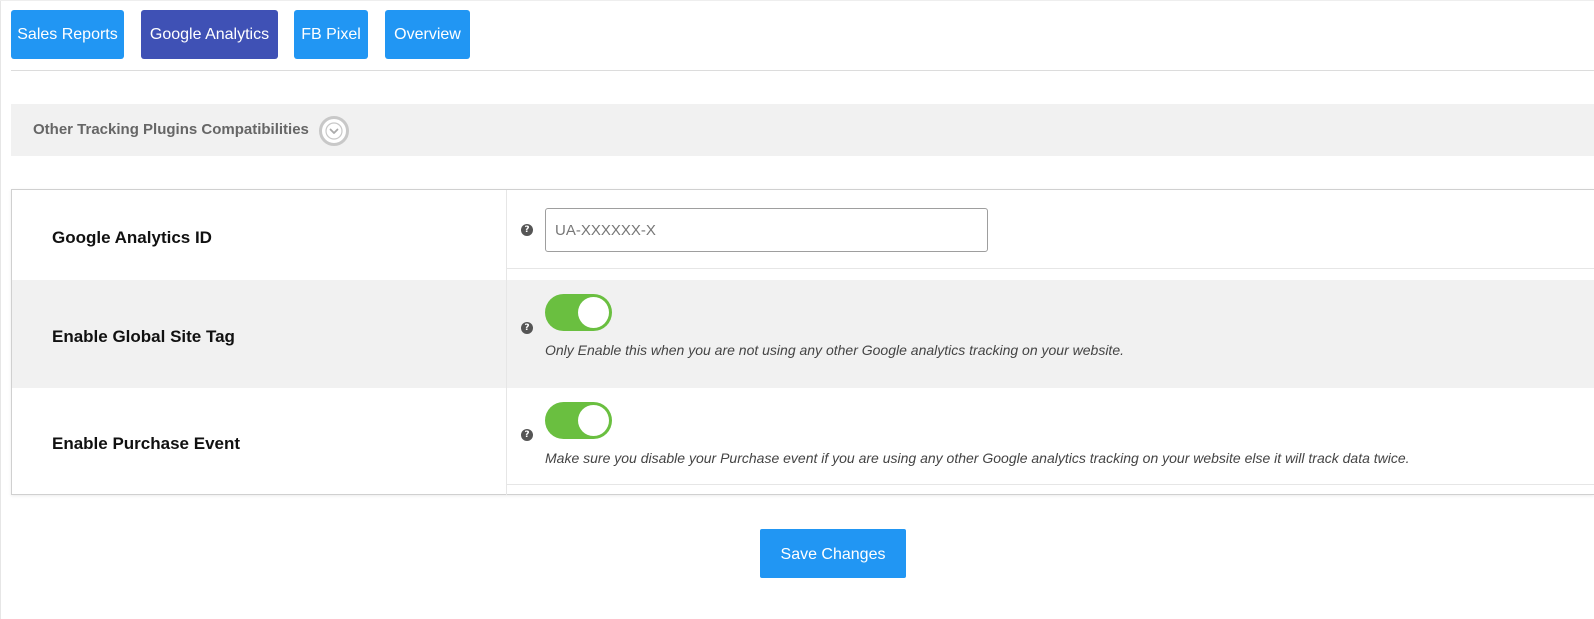 The image size is (1594, 619). What do you see at coordinates (171, 129) in the screenshot?
I see `collapse-title: Other Tracking Plugins Compatibilities` at bounding box center [171, 129].